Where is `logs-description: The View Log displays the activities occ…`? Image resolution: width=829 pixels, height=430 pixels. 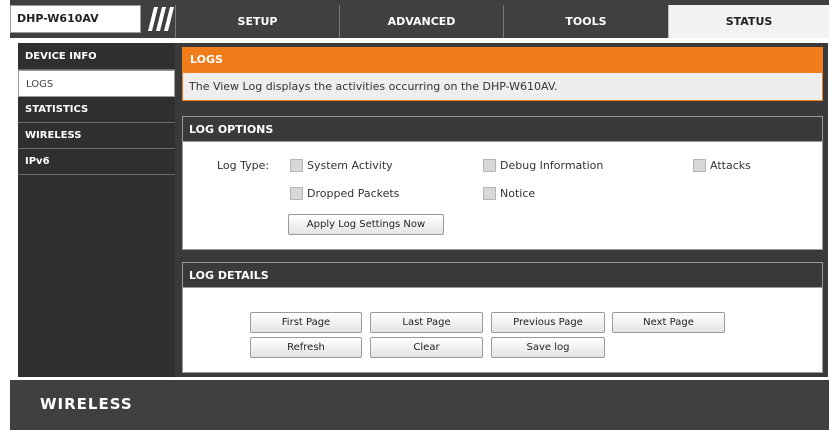 logs-description: The View Log displays the activities occ… is located at coordinates (502, 87).